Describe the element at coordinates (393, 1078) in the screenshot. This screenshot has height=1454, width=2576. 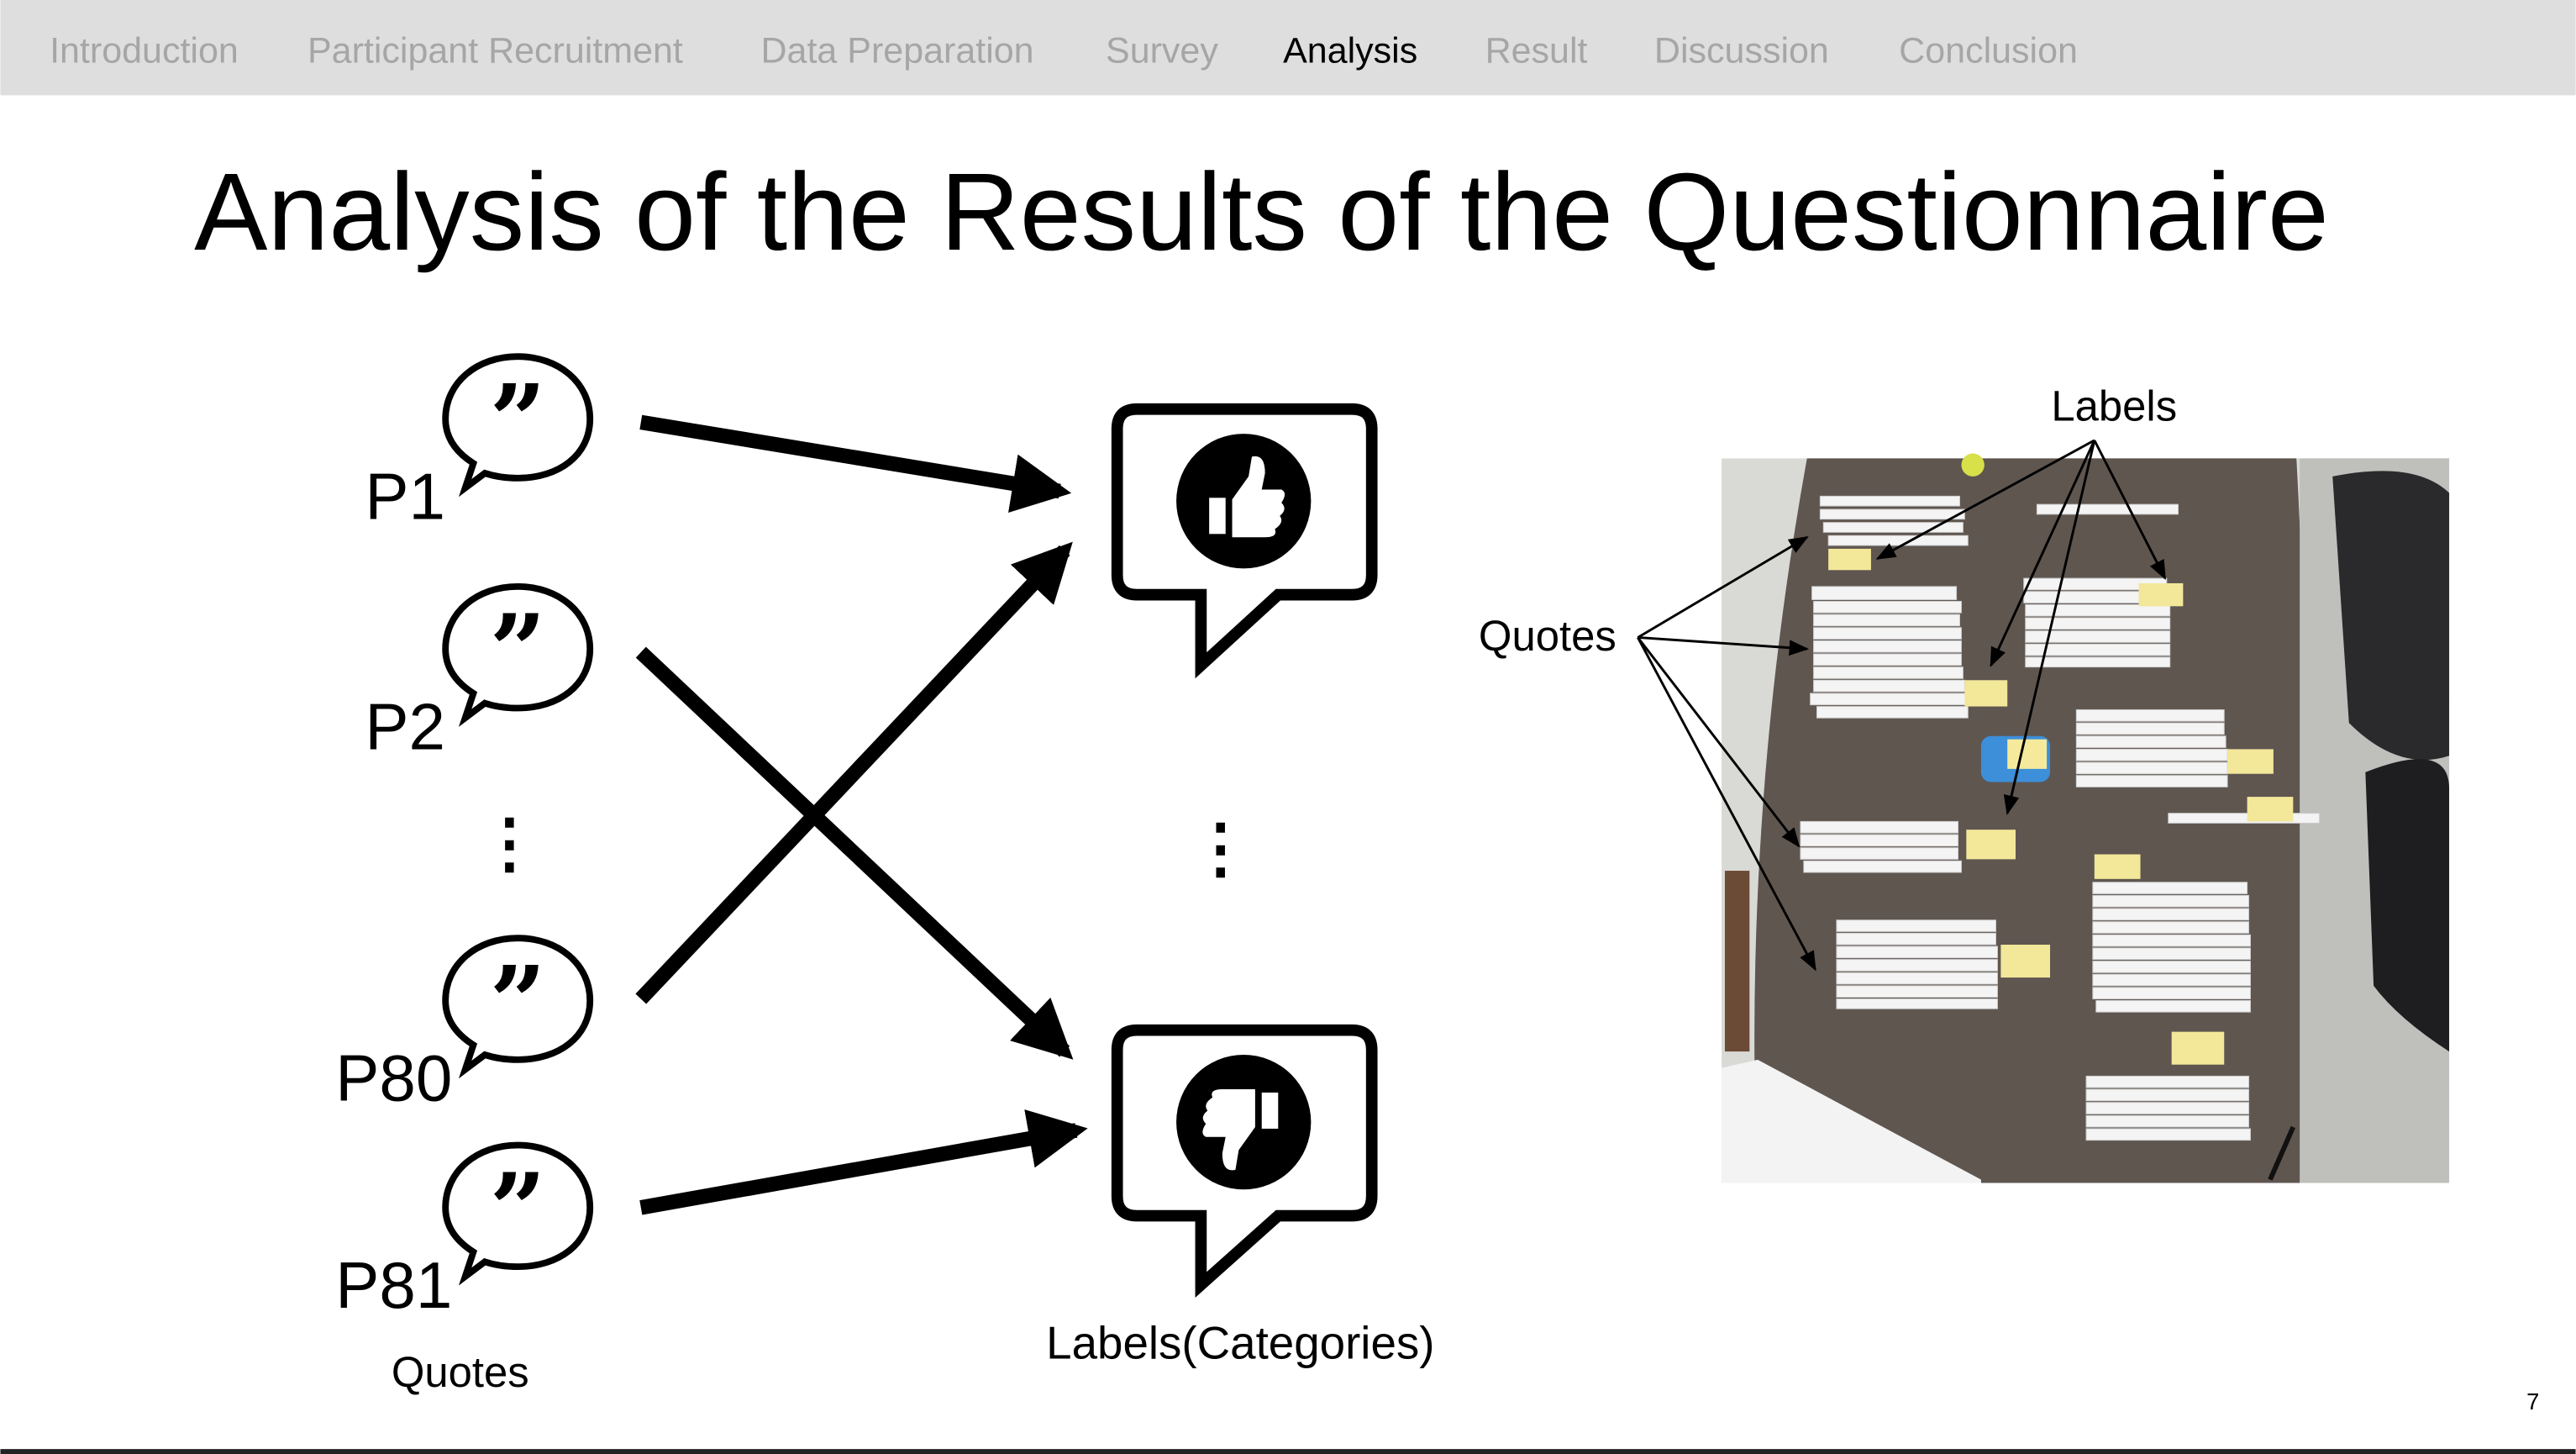
I see `participant-label: P80` at that location.